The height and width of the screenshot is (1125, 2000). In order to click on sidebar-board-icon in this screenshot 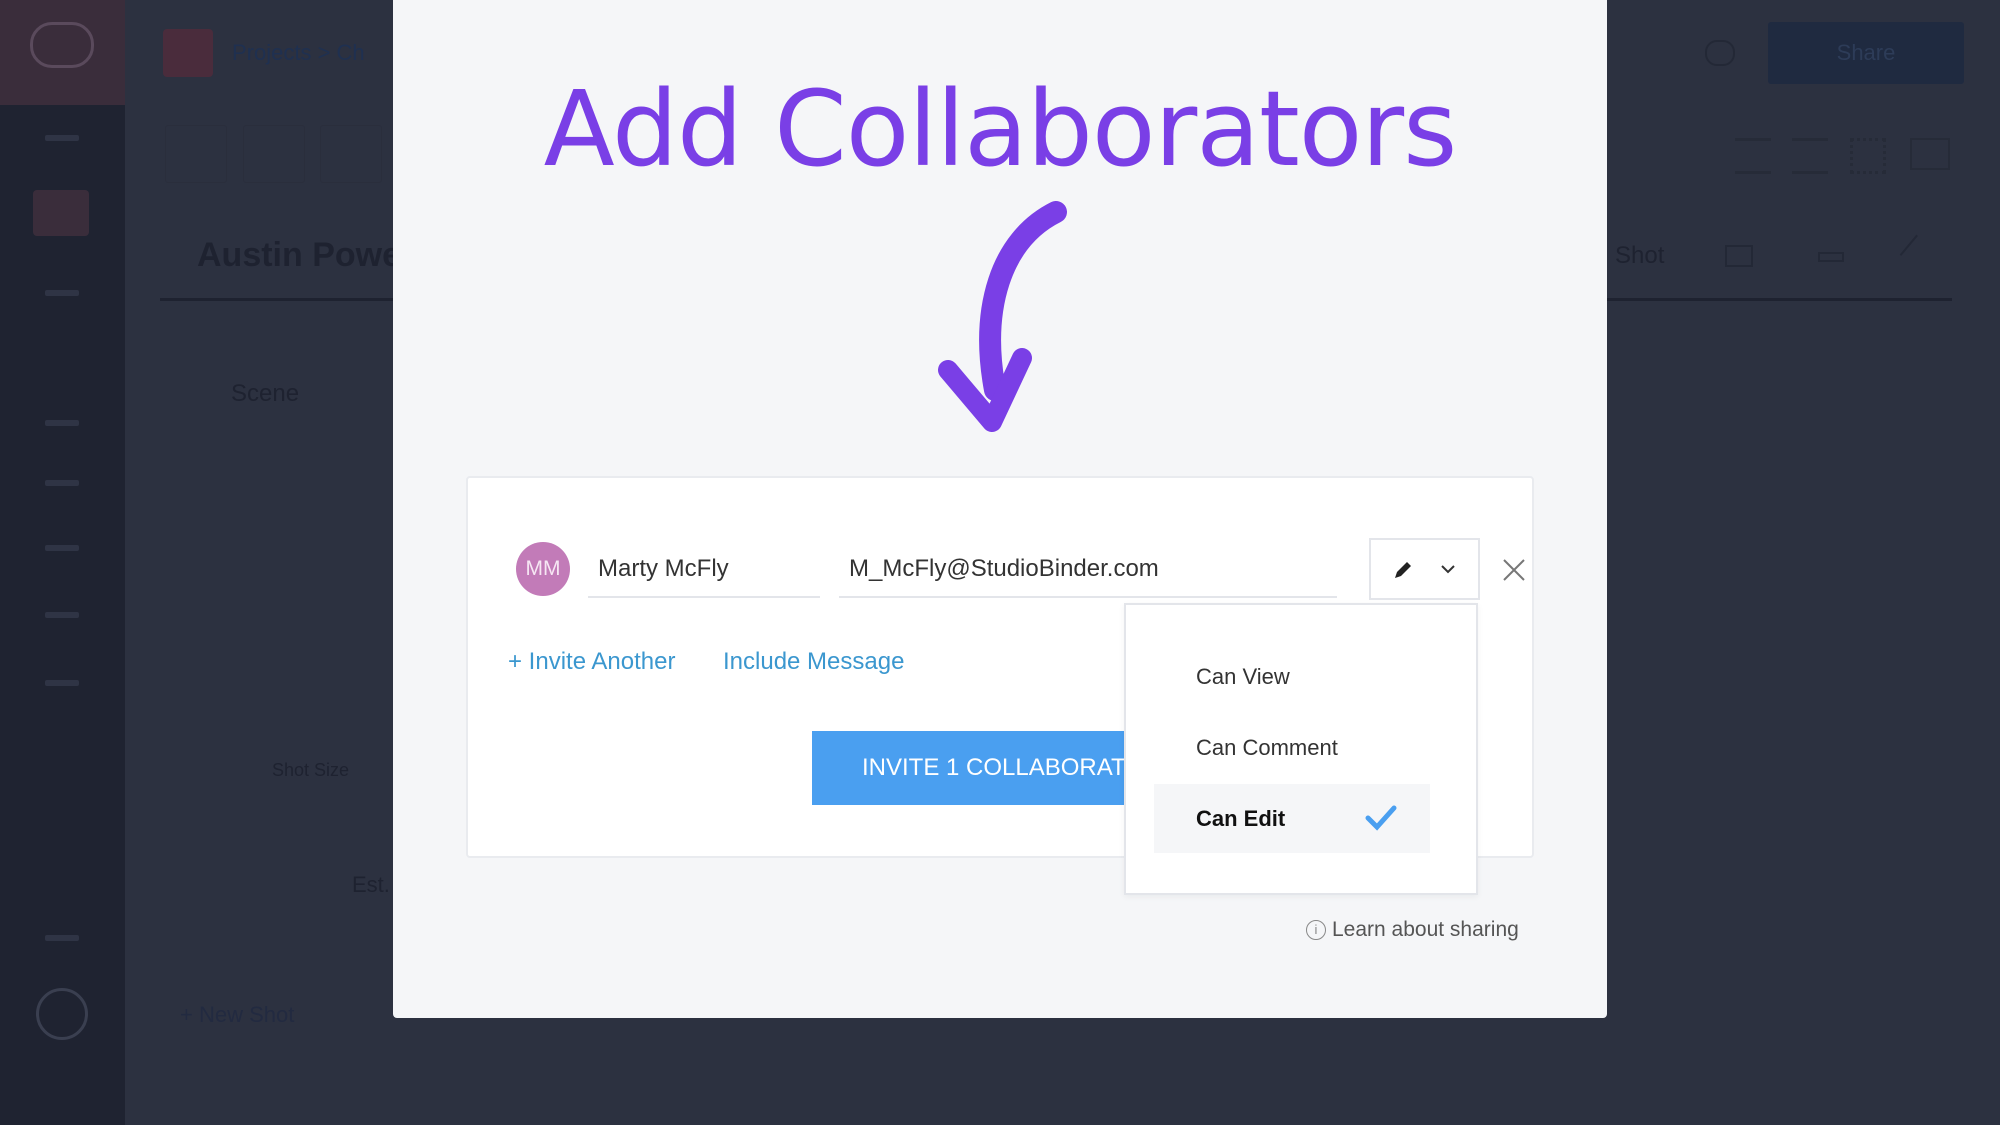, I will do `click(62, 423)`.